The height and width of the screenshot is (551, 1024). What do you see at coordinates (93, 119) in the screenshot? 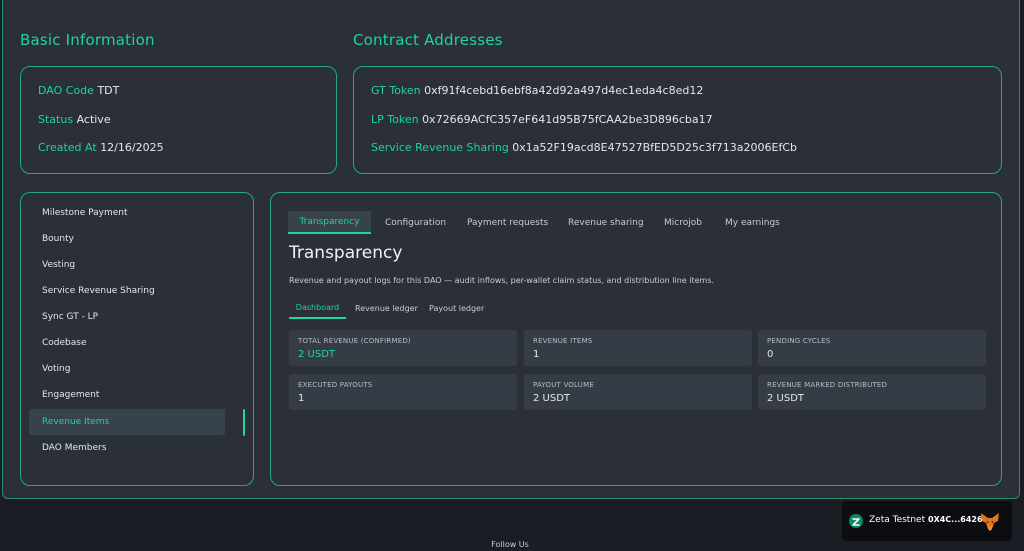
I see `status-value: Active` at bounding box center [93, 119].